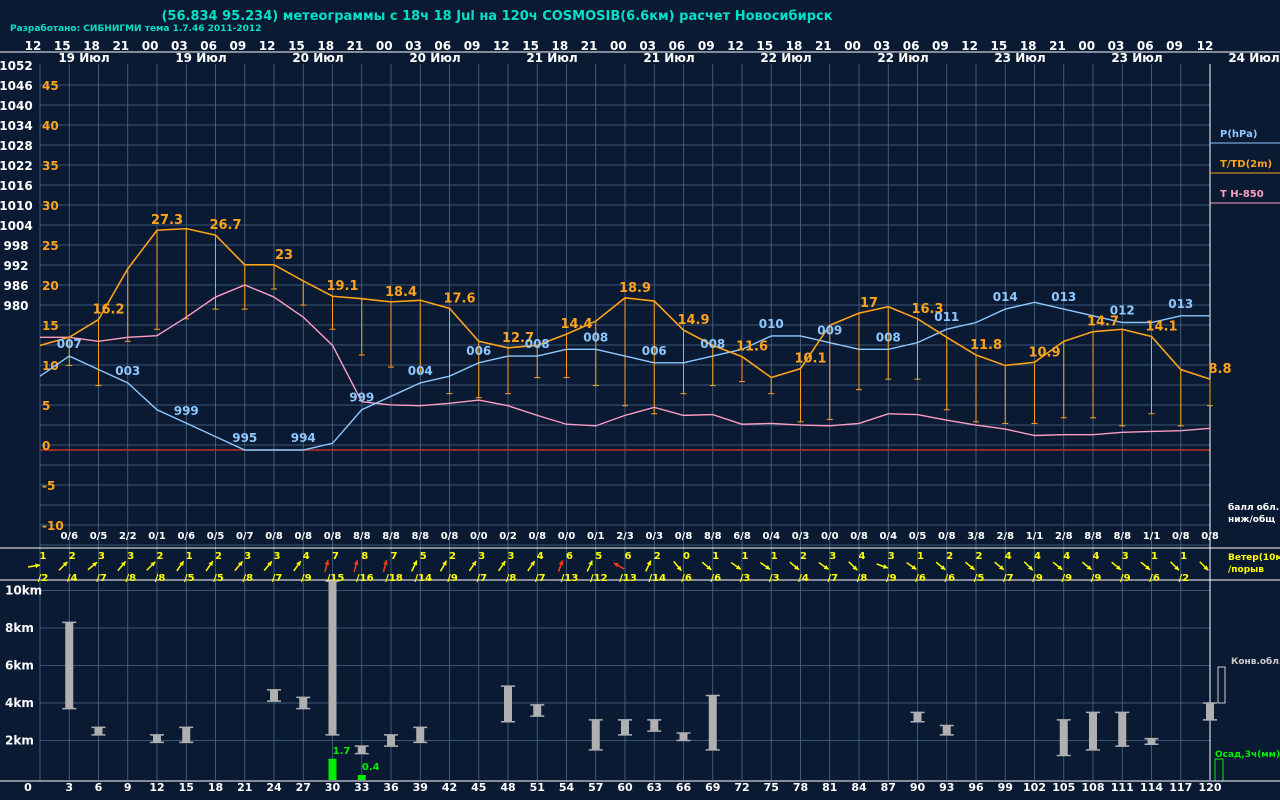  What do you see at coordinates (771, 536) in the screenshot?
I see `cloud-cover-label: 0/4` at bounding box center [771, 536].